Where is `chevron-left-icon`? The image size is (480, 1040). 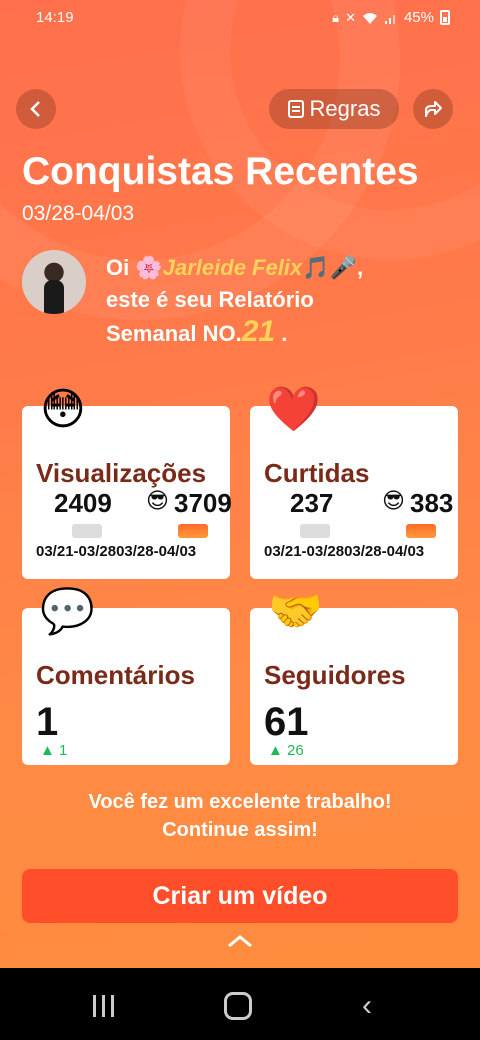
chevron-left-icon is located at coordinates (35, 109).